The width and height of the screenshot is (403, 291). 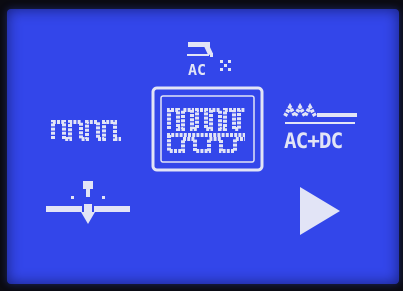 I want to click on pulse-mode-button, so click(x=86, y=130).